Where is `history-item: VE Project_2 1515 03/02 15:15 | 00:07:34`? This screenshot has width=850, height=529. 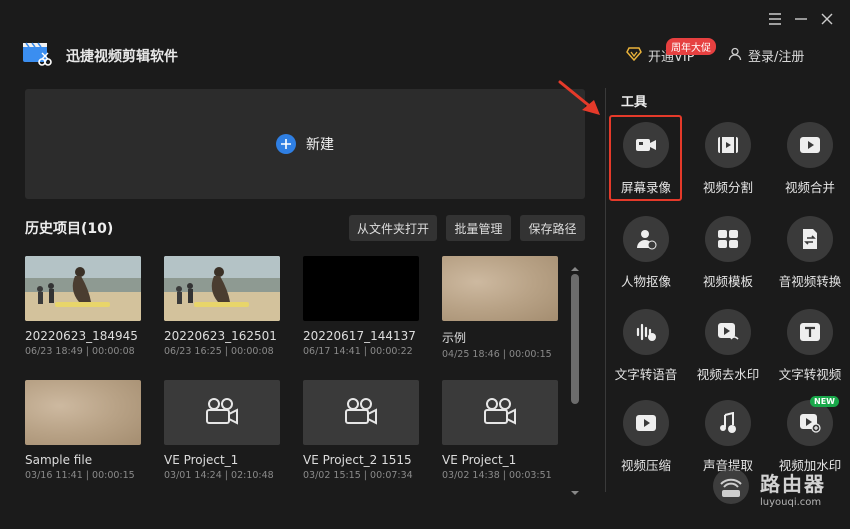
history-item: VE Project_2 1515 03/02 15:15 | 00:07:34 is located at coordinates (361, 430).